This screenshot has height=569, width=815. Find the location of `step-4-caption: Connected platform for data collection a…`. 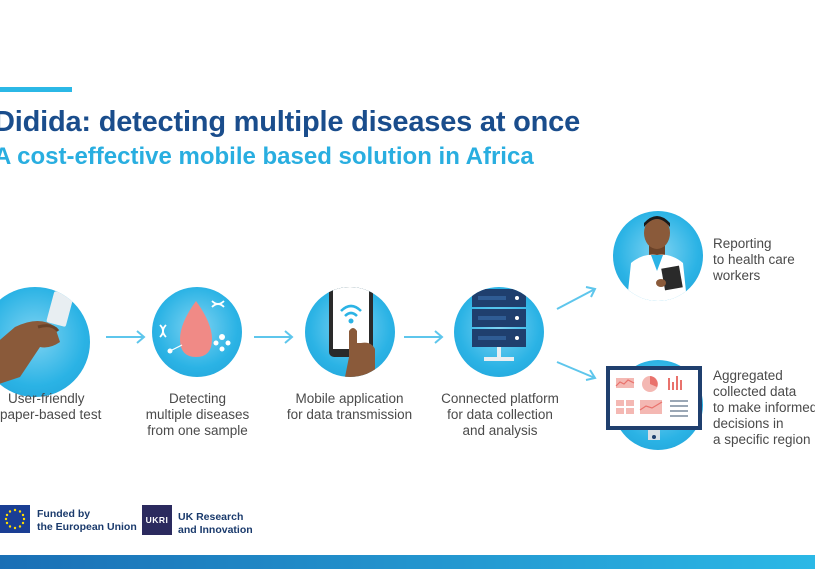

step-4-caption: Connected platform for data collection a… is located at coordinates (500, 414).